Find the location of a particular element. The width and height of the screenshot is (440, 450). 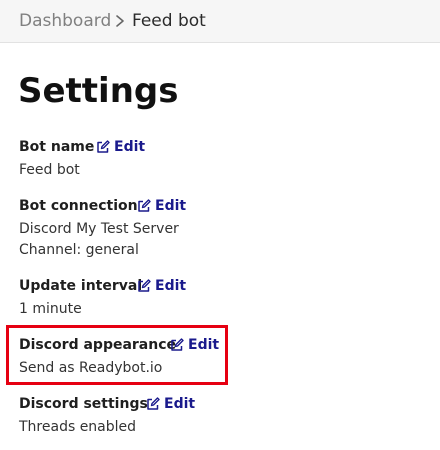

discord-settings-edit-link: Edit is located at coordinates (170, 404).